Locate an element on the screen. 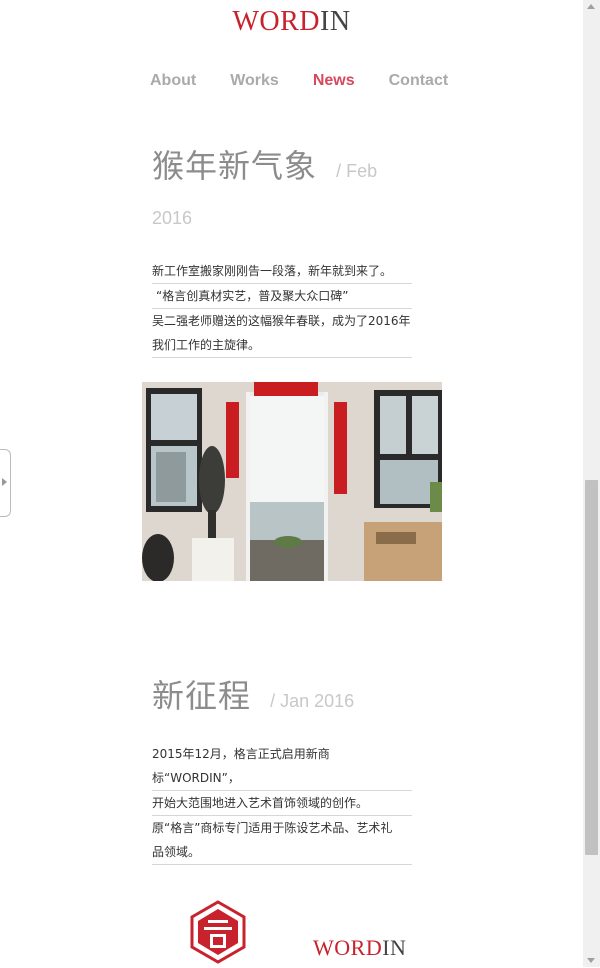  article-year-row: 2016 is located at coordinates (282, 218).